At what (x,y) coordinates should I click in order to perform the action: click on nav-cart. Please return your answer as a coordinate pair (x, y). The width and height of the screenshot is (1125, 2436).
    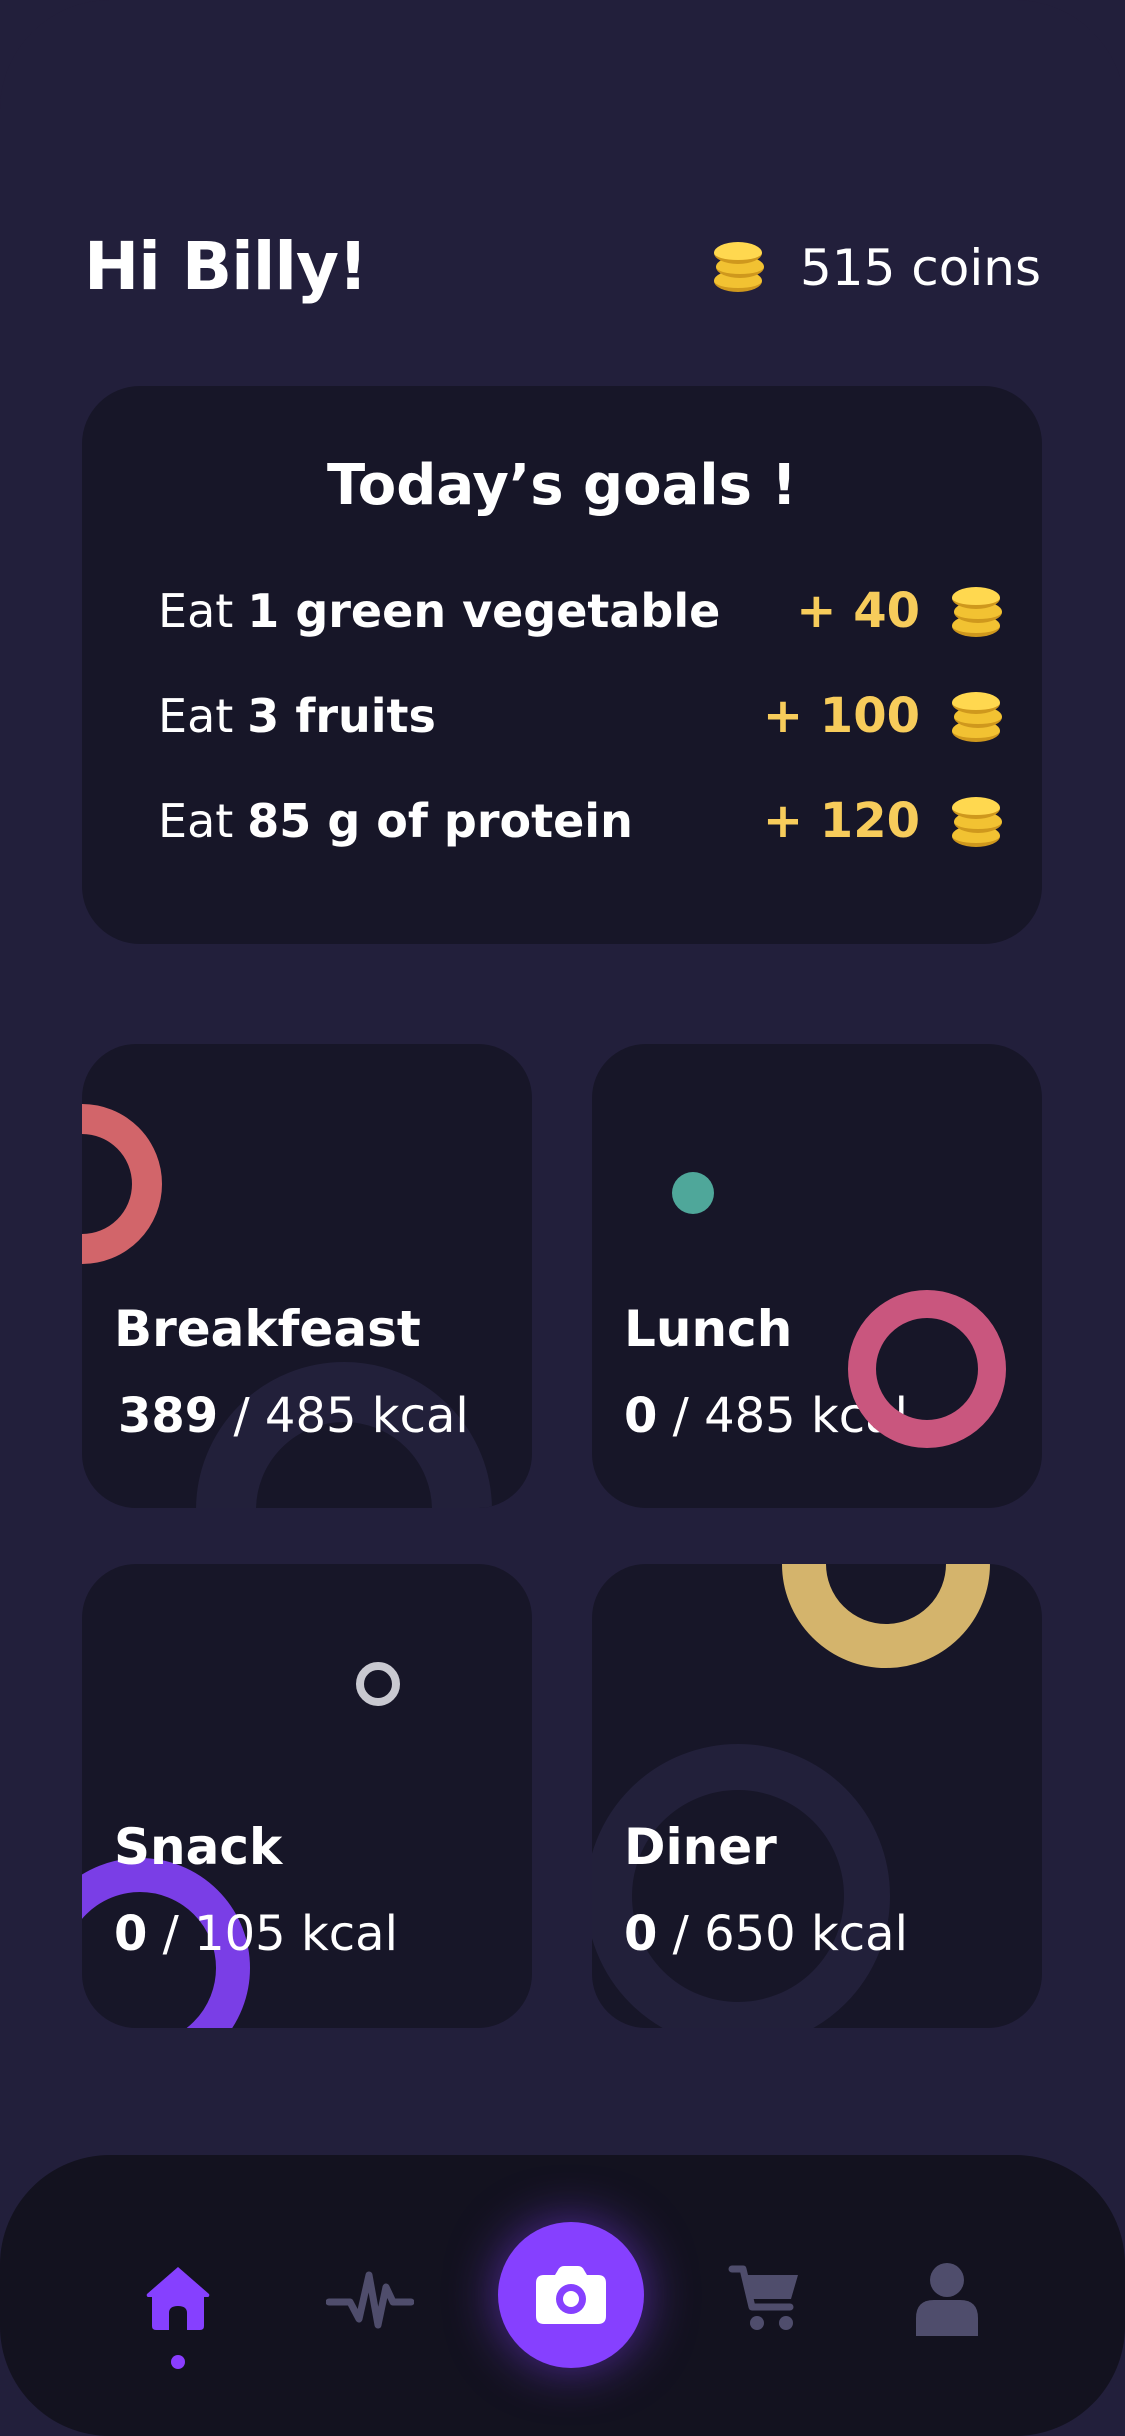
    Looking at the image, I should click on (765, 2298).